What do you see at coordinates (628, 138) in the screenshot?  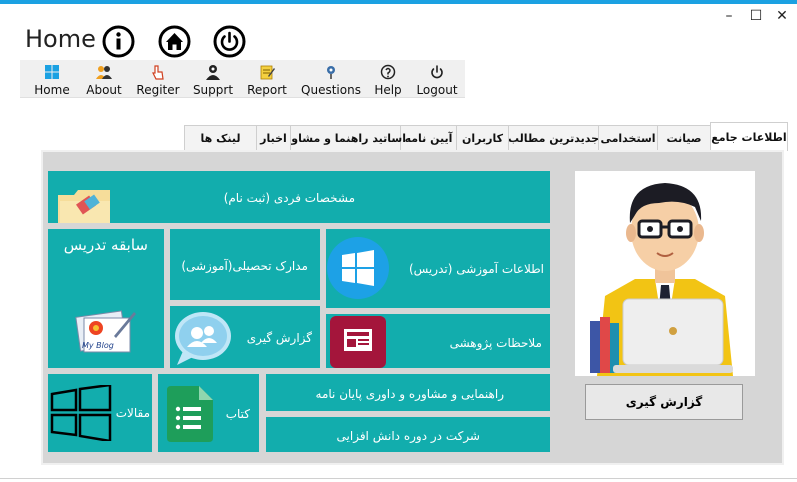 I see `tab-employment: استخدامی` at bounding box center [628, 138].